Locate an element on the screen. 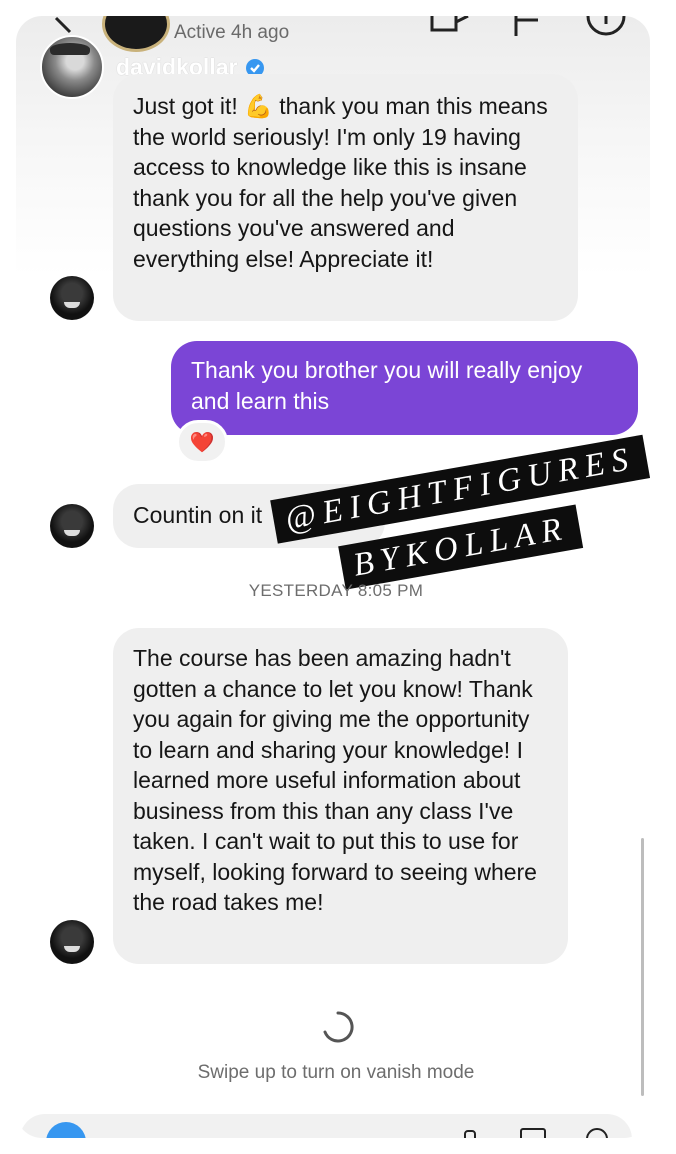 The height and width of the screenshot is (1154, 676). heart-reaction: ❤️ is located at coordinates (202, 442).